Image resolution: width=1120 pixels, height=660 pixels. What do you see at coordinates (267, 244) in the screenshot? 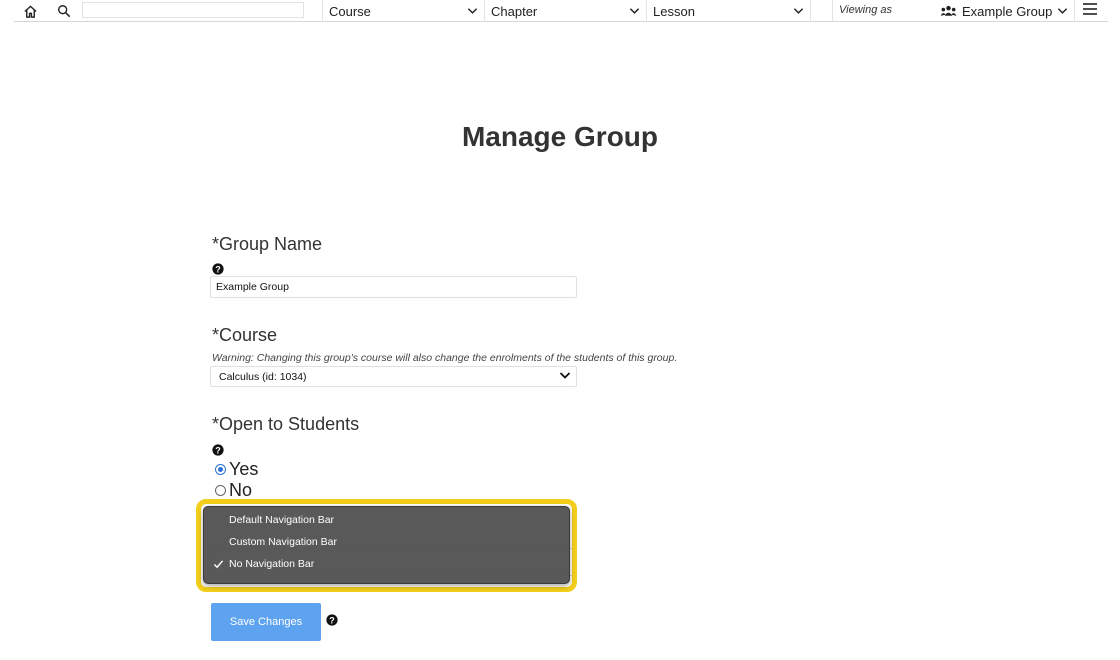
I see `group-name-label: *Group Name` at bounding box center [267, 244].